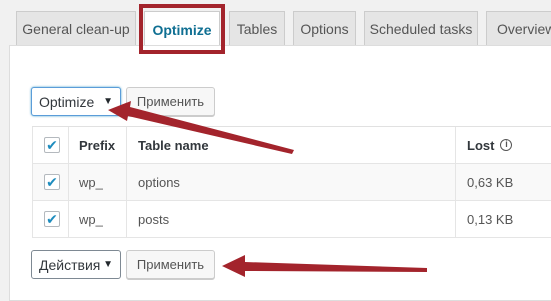  I want to click on table-row: ✔ wp_ options 0,63 KB, so click(291, 182).